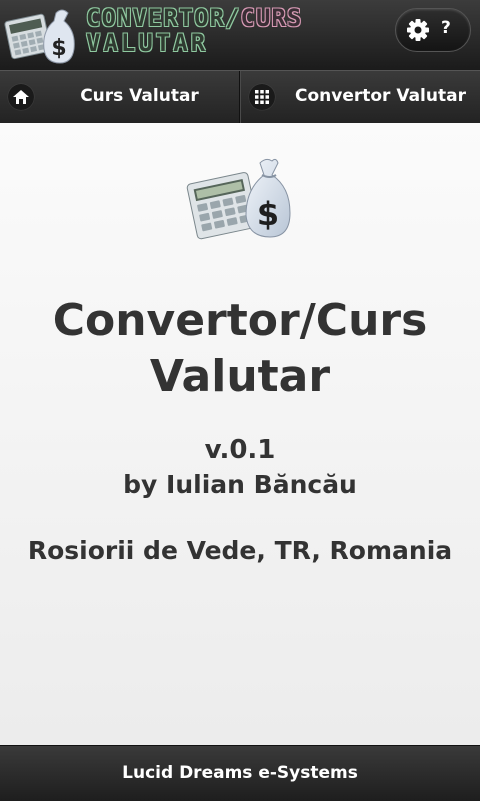  I want to click on tab-convertor-valutar: Convertor Valutar, so click(360, 97).